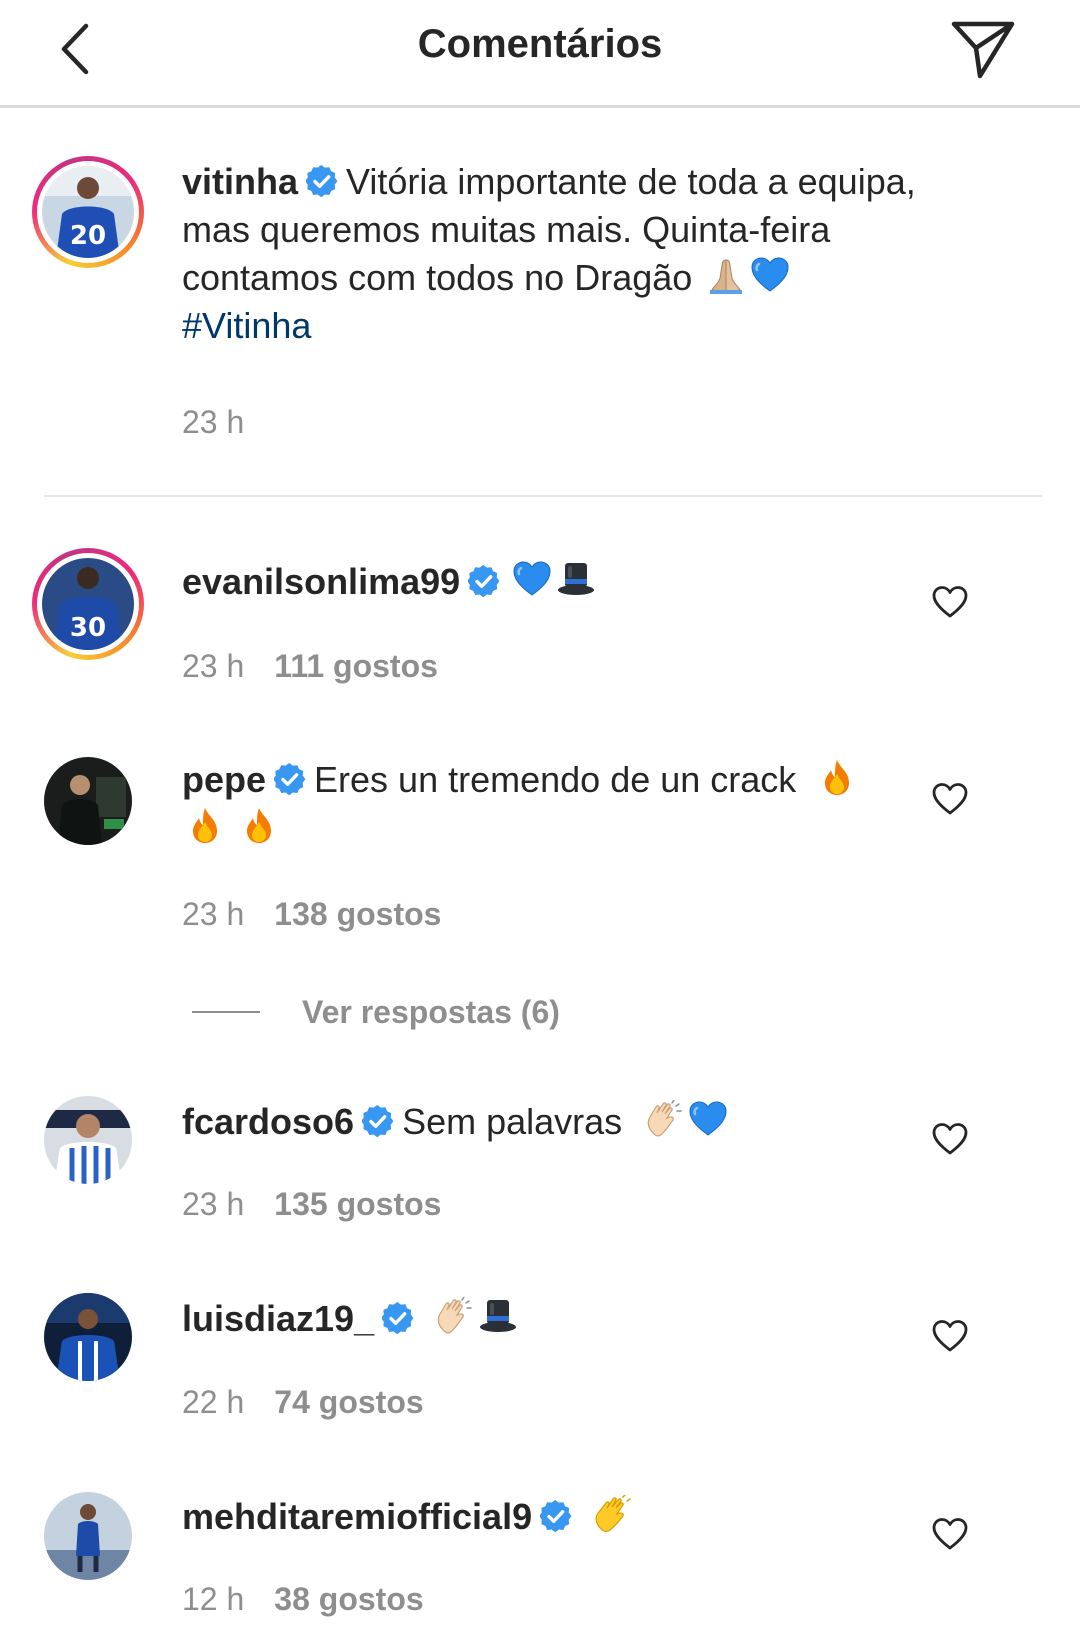 This screenshot has width=1080, height=1650. I want to click on top-bar: Comentários, so click(540, 54).